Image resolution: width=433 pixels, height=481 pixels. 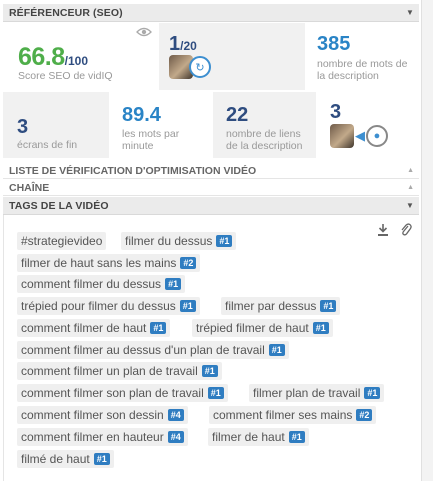 I want to click on tag-chip: #strategievideo, so click(x=62, y=241).